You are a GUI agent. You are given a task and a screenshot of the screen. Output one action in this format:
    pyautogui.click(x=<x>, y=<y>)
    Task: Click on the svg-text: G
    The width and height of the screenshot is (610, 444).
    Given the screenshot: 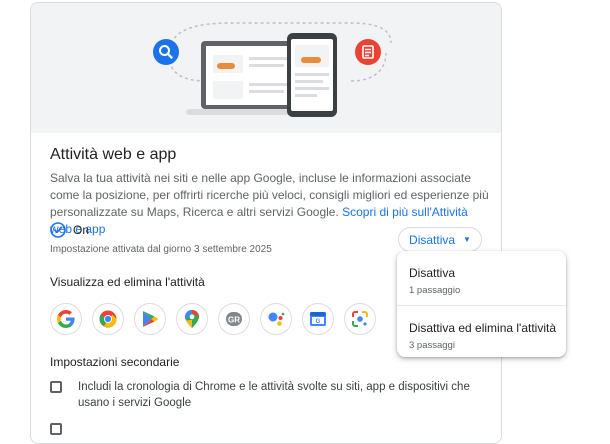 What is the action you would take?
    pyautogui.click(x=318, y=322)
    